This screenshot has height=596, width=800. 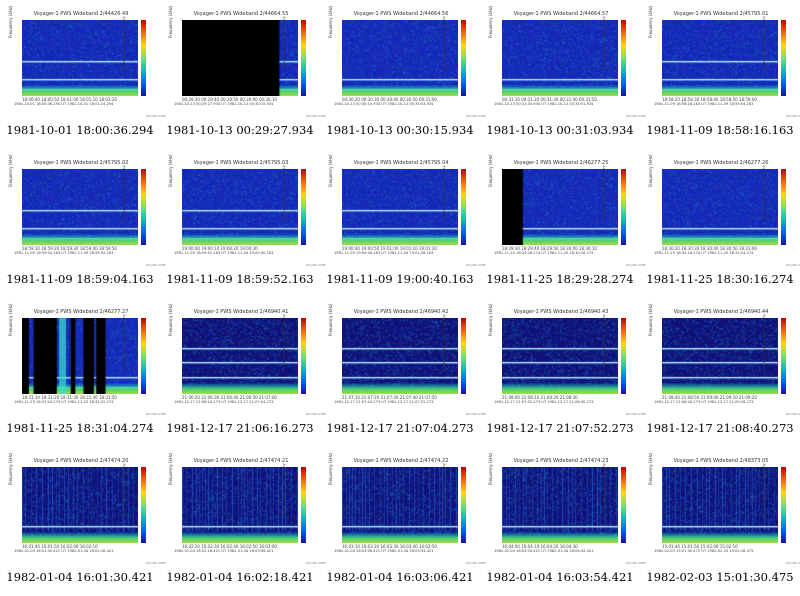 What do you see at coordinates (240, 130) in the screenshot?
I see `panel-caption: 1981-10-13 00:29:27.934` at bounding box center [240, 130].